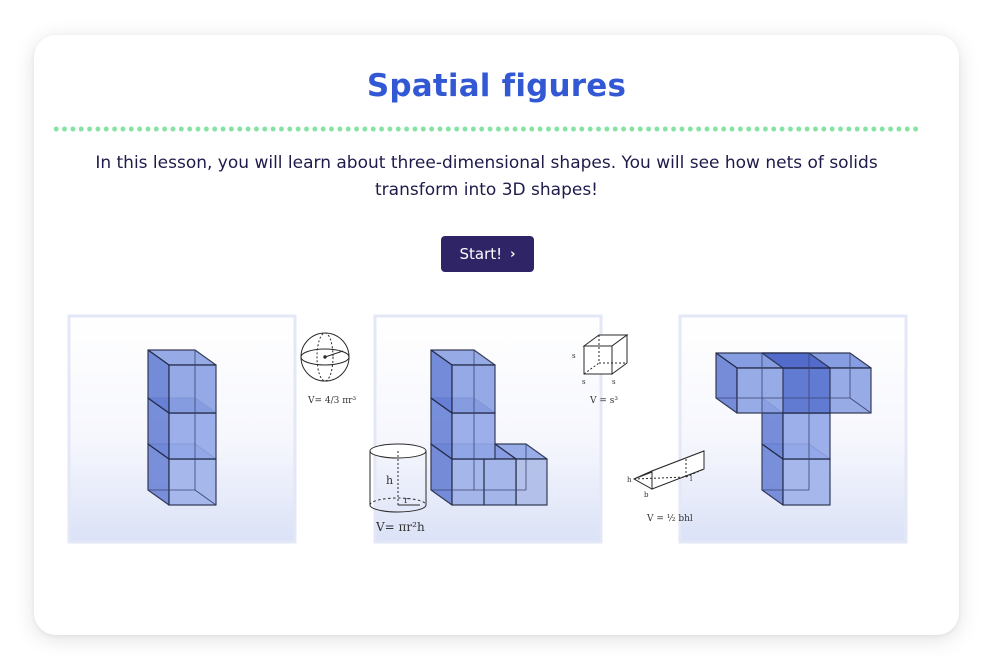 This screenshot has width=993, height=671. Describe the element at coordinates (603, 401) in the screenshot. I see `cube-formula: V = s³` at that location.